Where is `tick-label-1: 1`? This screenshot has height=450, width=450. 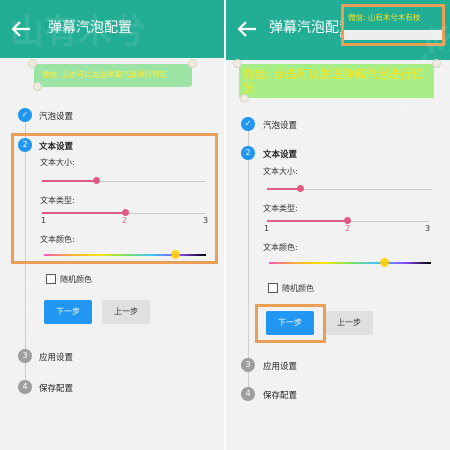 tick-label-1: 1 is located at coordinates (267, 228).